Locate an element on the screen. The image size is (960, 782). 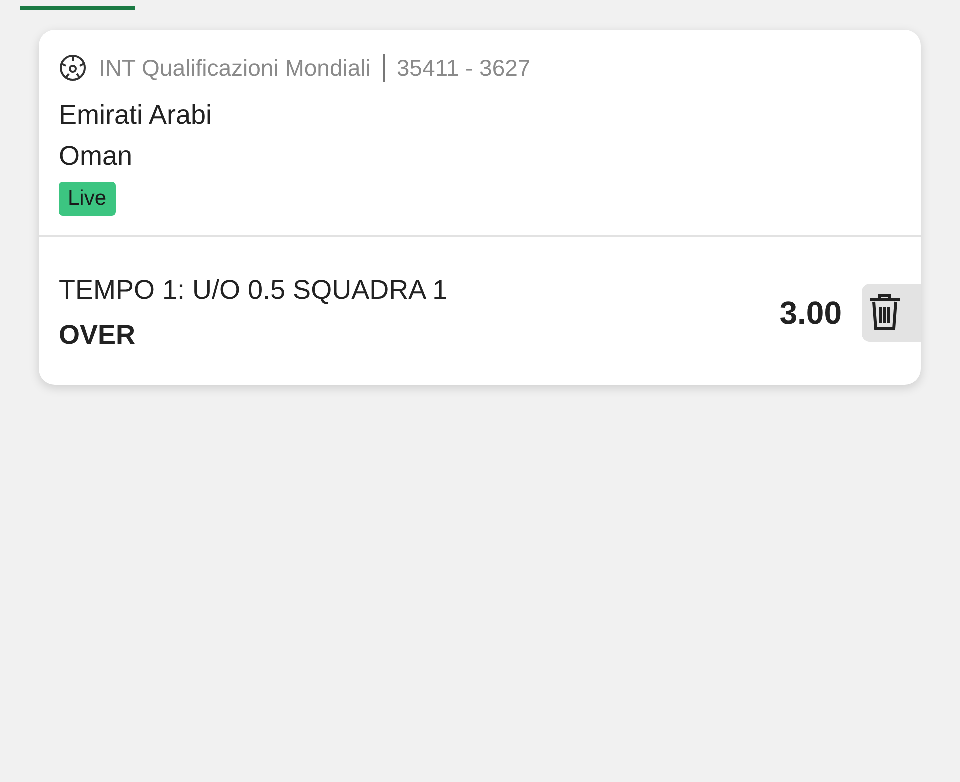
delete-button is located at coordinates (891, 313).